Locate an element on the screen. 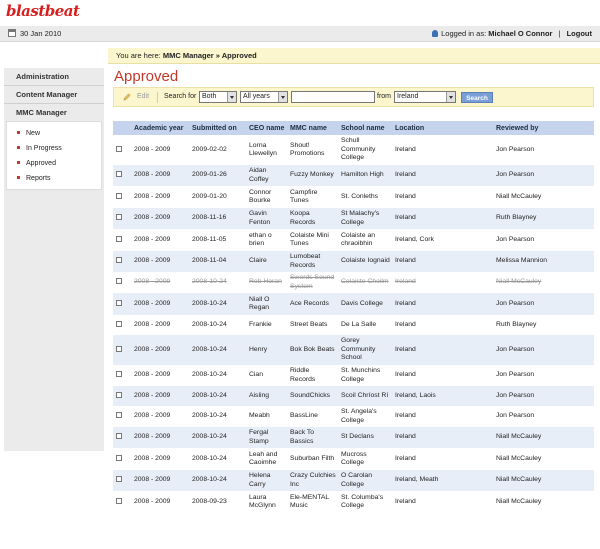 This screenshot has height=549, width=600. table-cell: Street Beats is located at coordinates (312, 325).